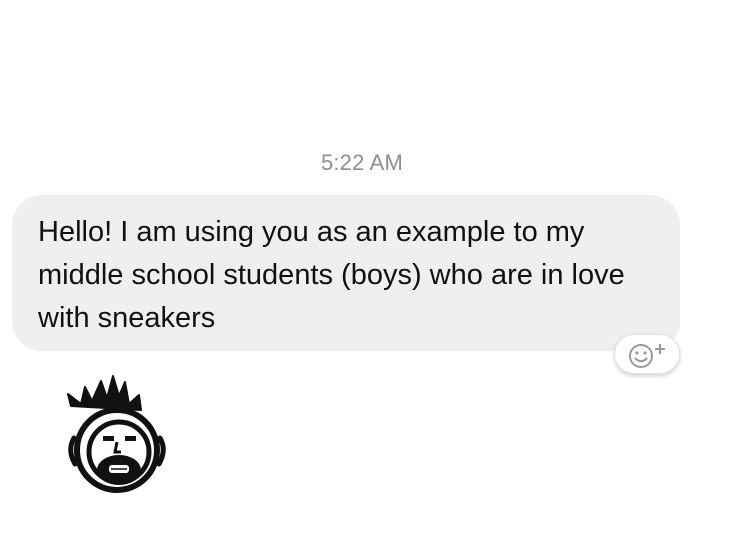 This screenshot has width=756, height=540. I want to click on crowned-face-logo-icon, so click(116, 434).